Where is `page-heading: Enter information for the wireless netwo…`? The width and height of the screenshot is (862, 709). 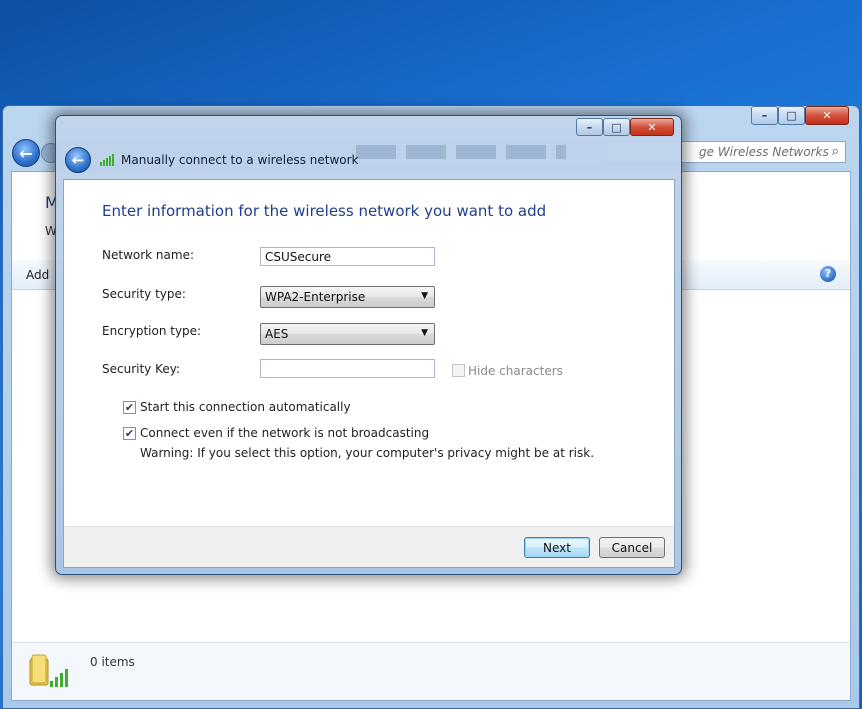
page-heading: Enter information for the wireless netwo… is located at coordinates (324, 211).